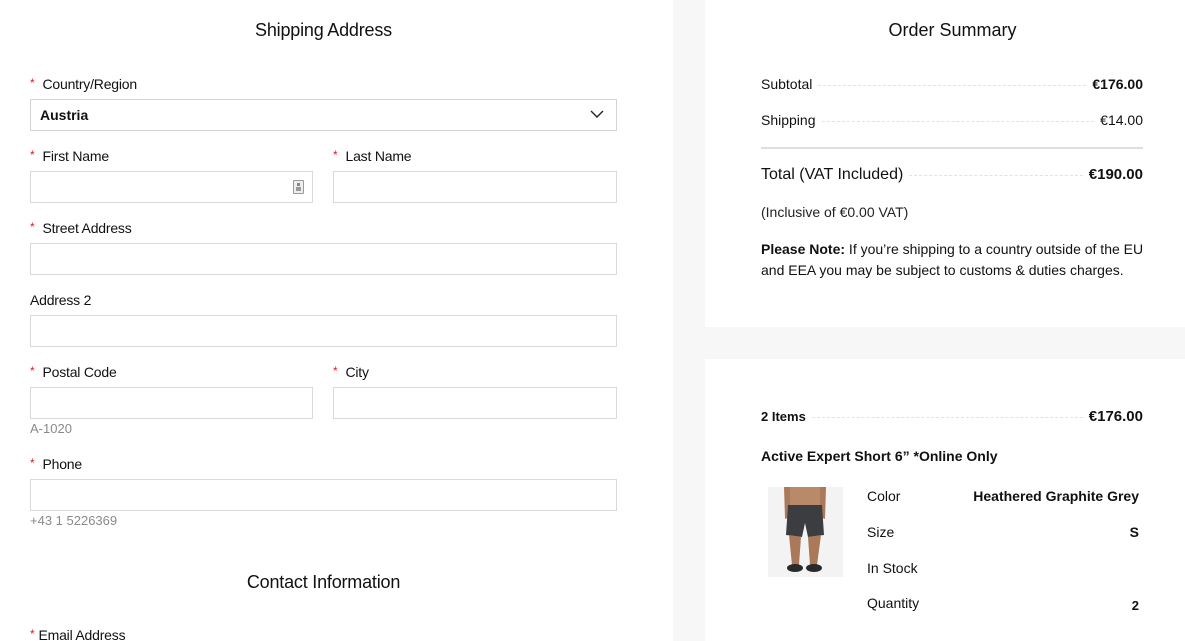 Image resolution: width=1185 pixels, height=641 pixels. I want to click on subtotal-label: Subtotal, so click(787, 84).